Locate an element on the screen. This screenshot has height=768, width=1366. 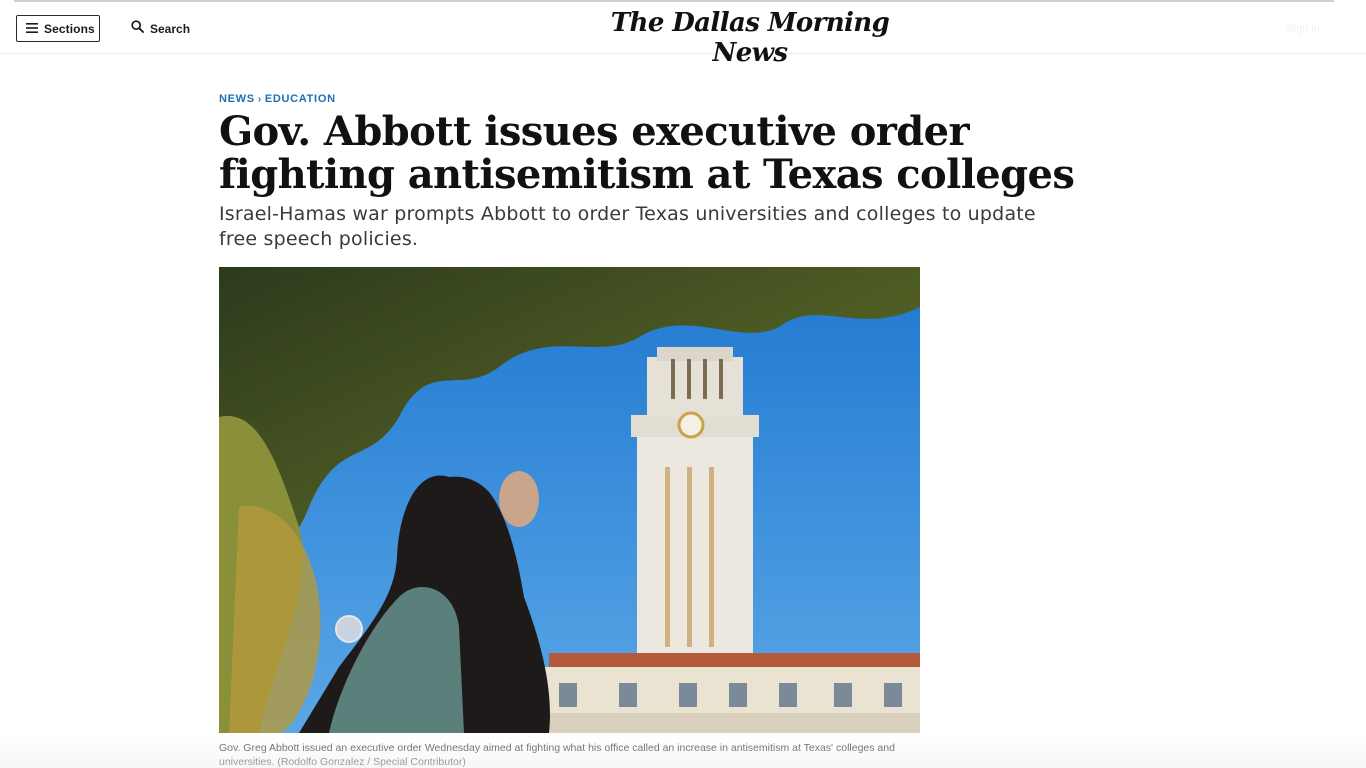
sections-button: Sections is located at coordinates (58, 28).